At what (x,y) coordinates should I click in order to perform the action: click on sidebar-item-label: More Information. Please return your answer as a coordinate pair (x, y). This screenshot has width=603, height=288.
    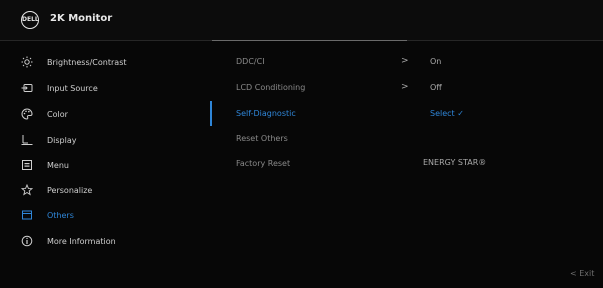
    Looking at the image, I should click on (81, 241).